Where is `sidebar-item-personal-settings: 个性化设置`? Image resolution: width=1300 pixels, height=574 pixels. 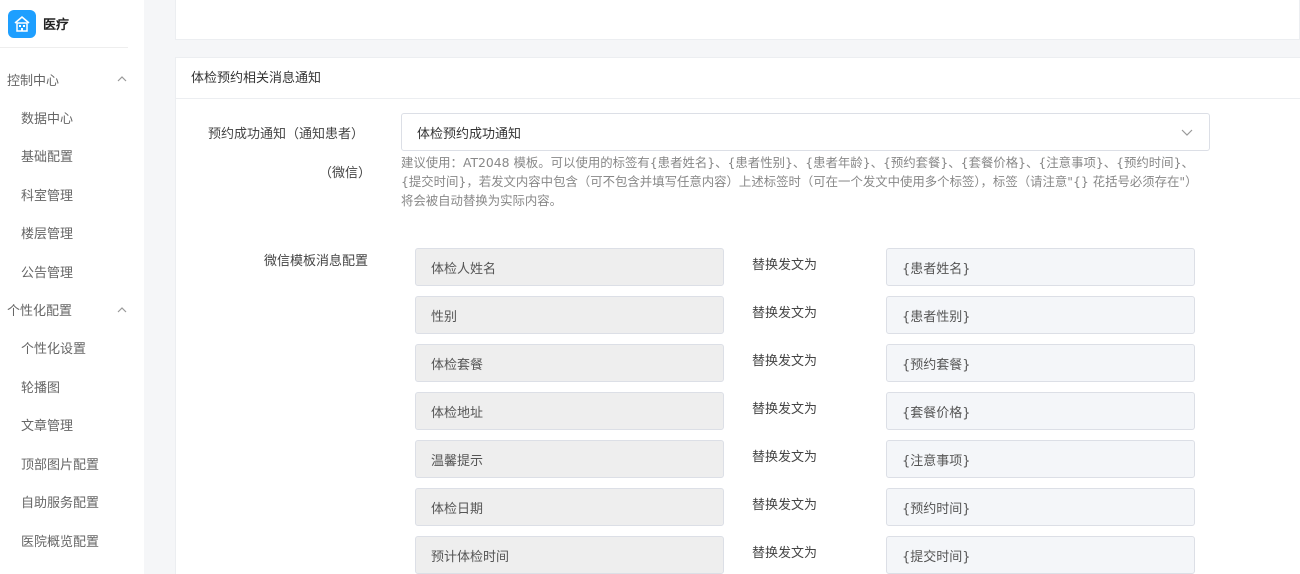 sidebar-item-personal-settings: 个性化设置 is located at coordinates (72, 348).